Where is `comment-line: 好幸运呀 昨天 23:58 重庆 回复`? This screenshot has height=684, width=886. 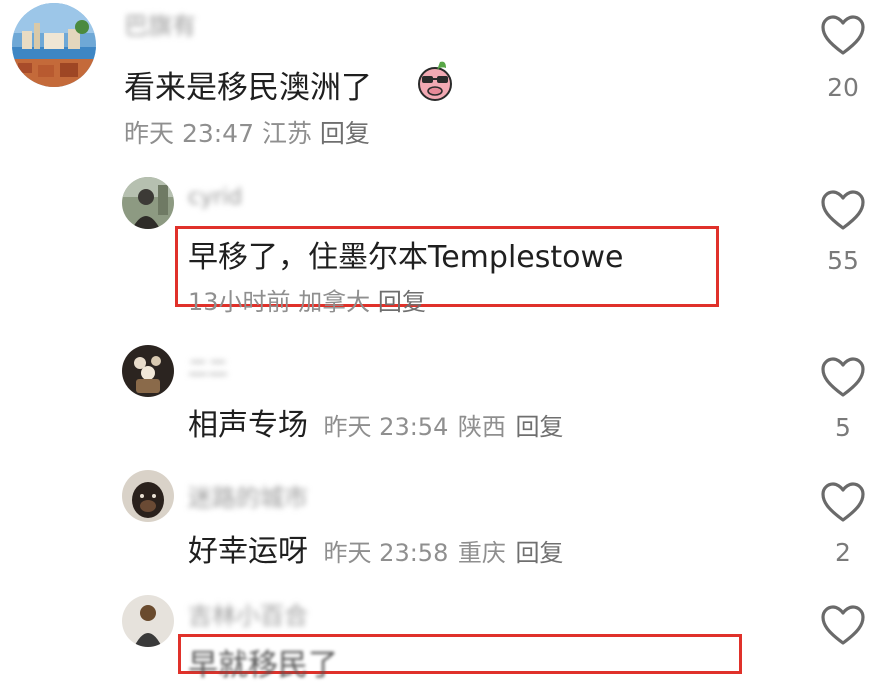
comment-line: 好幸运呀 昨天 23:58 重庆 回复 is located at coordinates (375, 548).